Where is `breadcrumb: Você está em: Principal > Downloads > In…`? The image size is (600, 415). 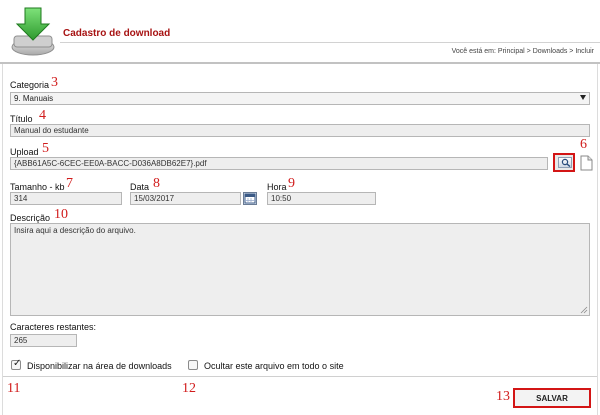
breadcrumb: Você está em: Principal > Downloads > In… is located at coordinates (522, 51).